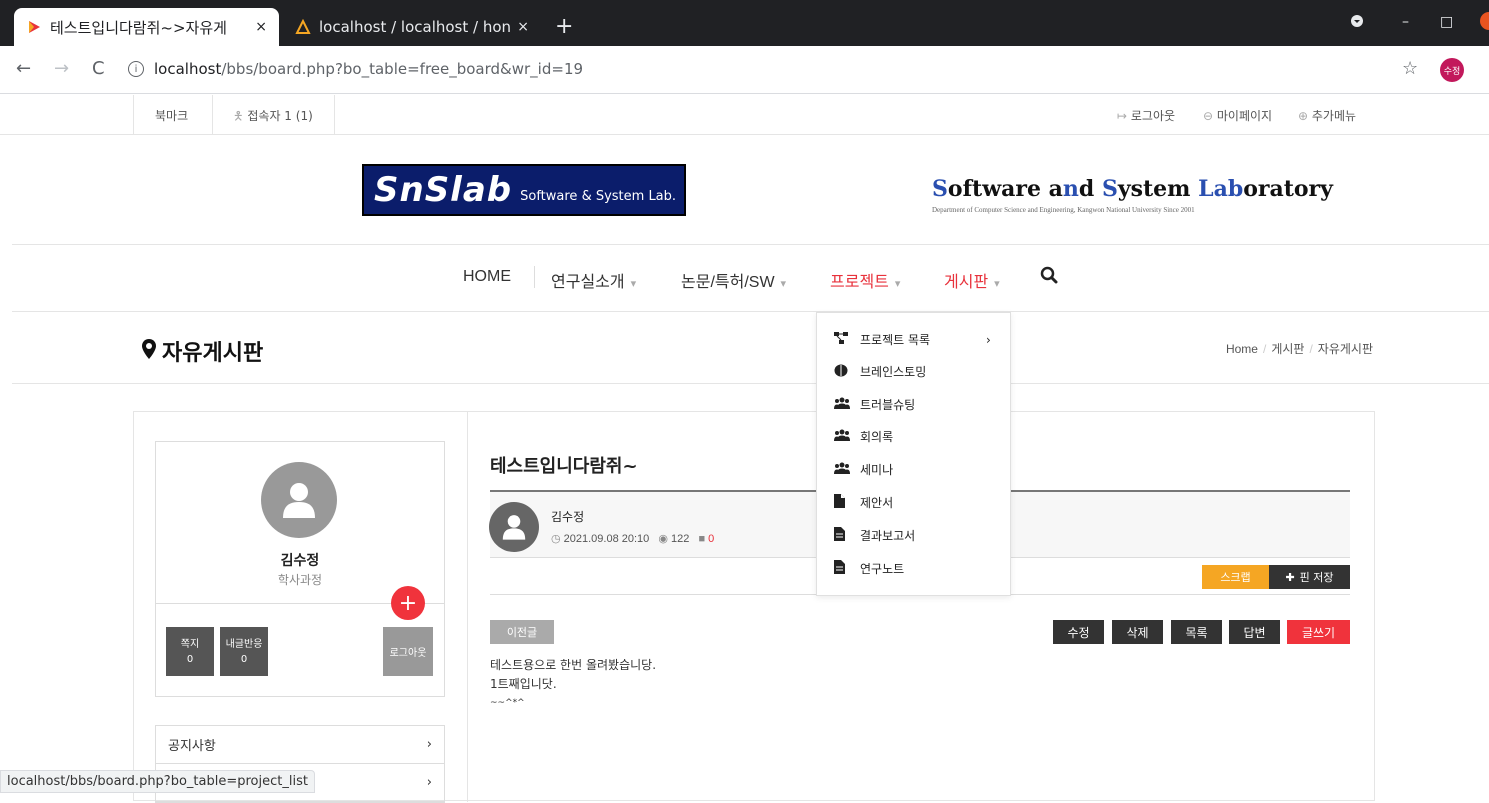 The height and width of the screenshot is (803, 1489). What do you see at coordinates (744, 115) in the screenshot?
I see `site-top-bar: 북마크 🯅 접속자 1 (1) ↦ 로그아웃 ⊖ 마이페이지 ⊕ 추가메뉴` at bounding box center [744, 115].